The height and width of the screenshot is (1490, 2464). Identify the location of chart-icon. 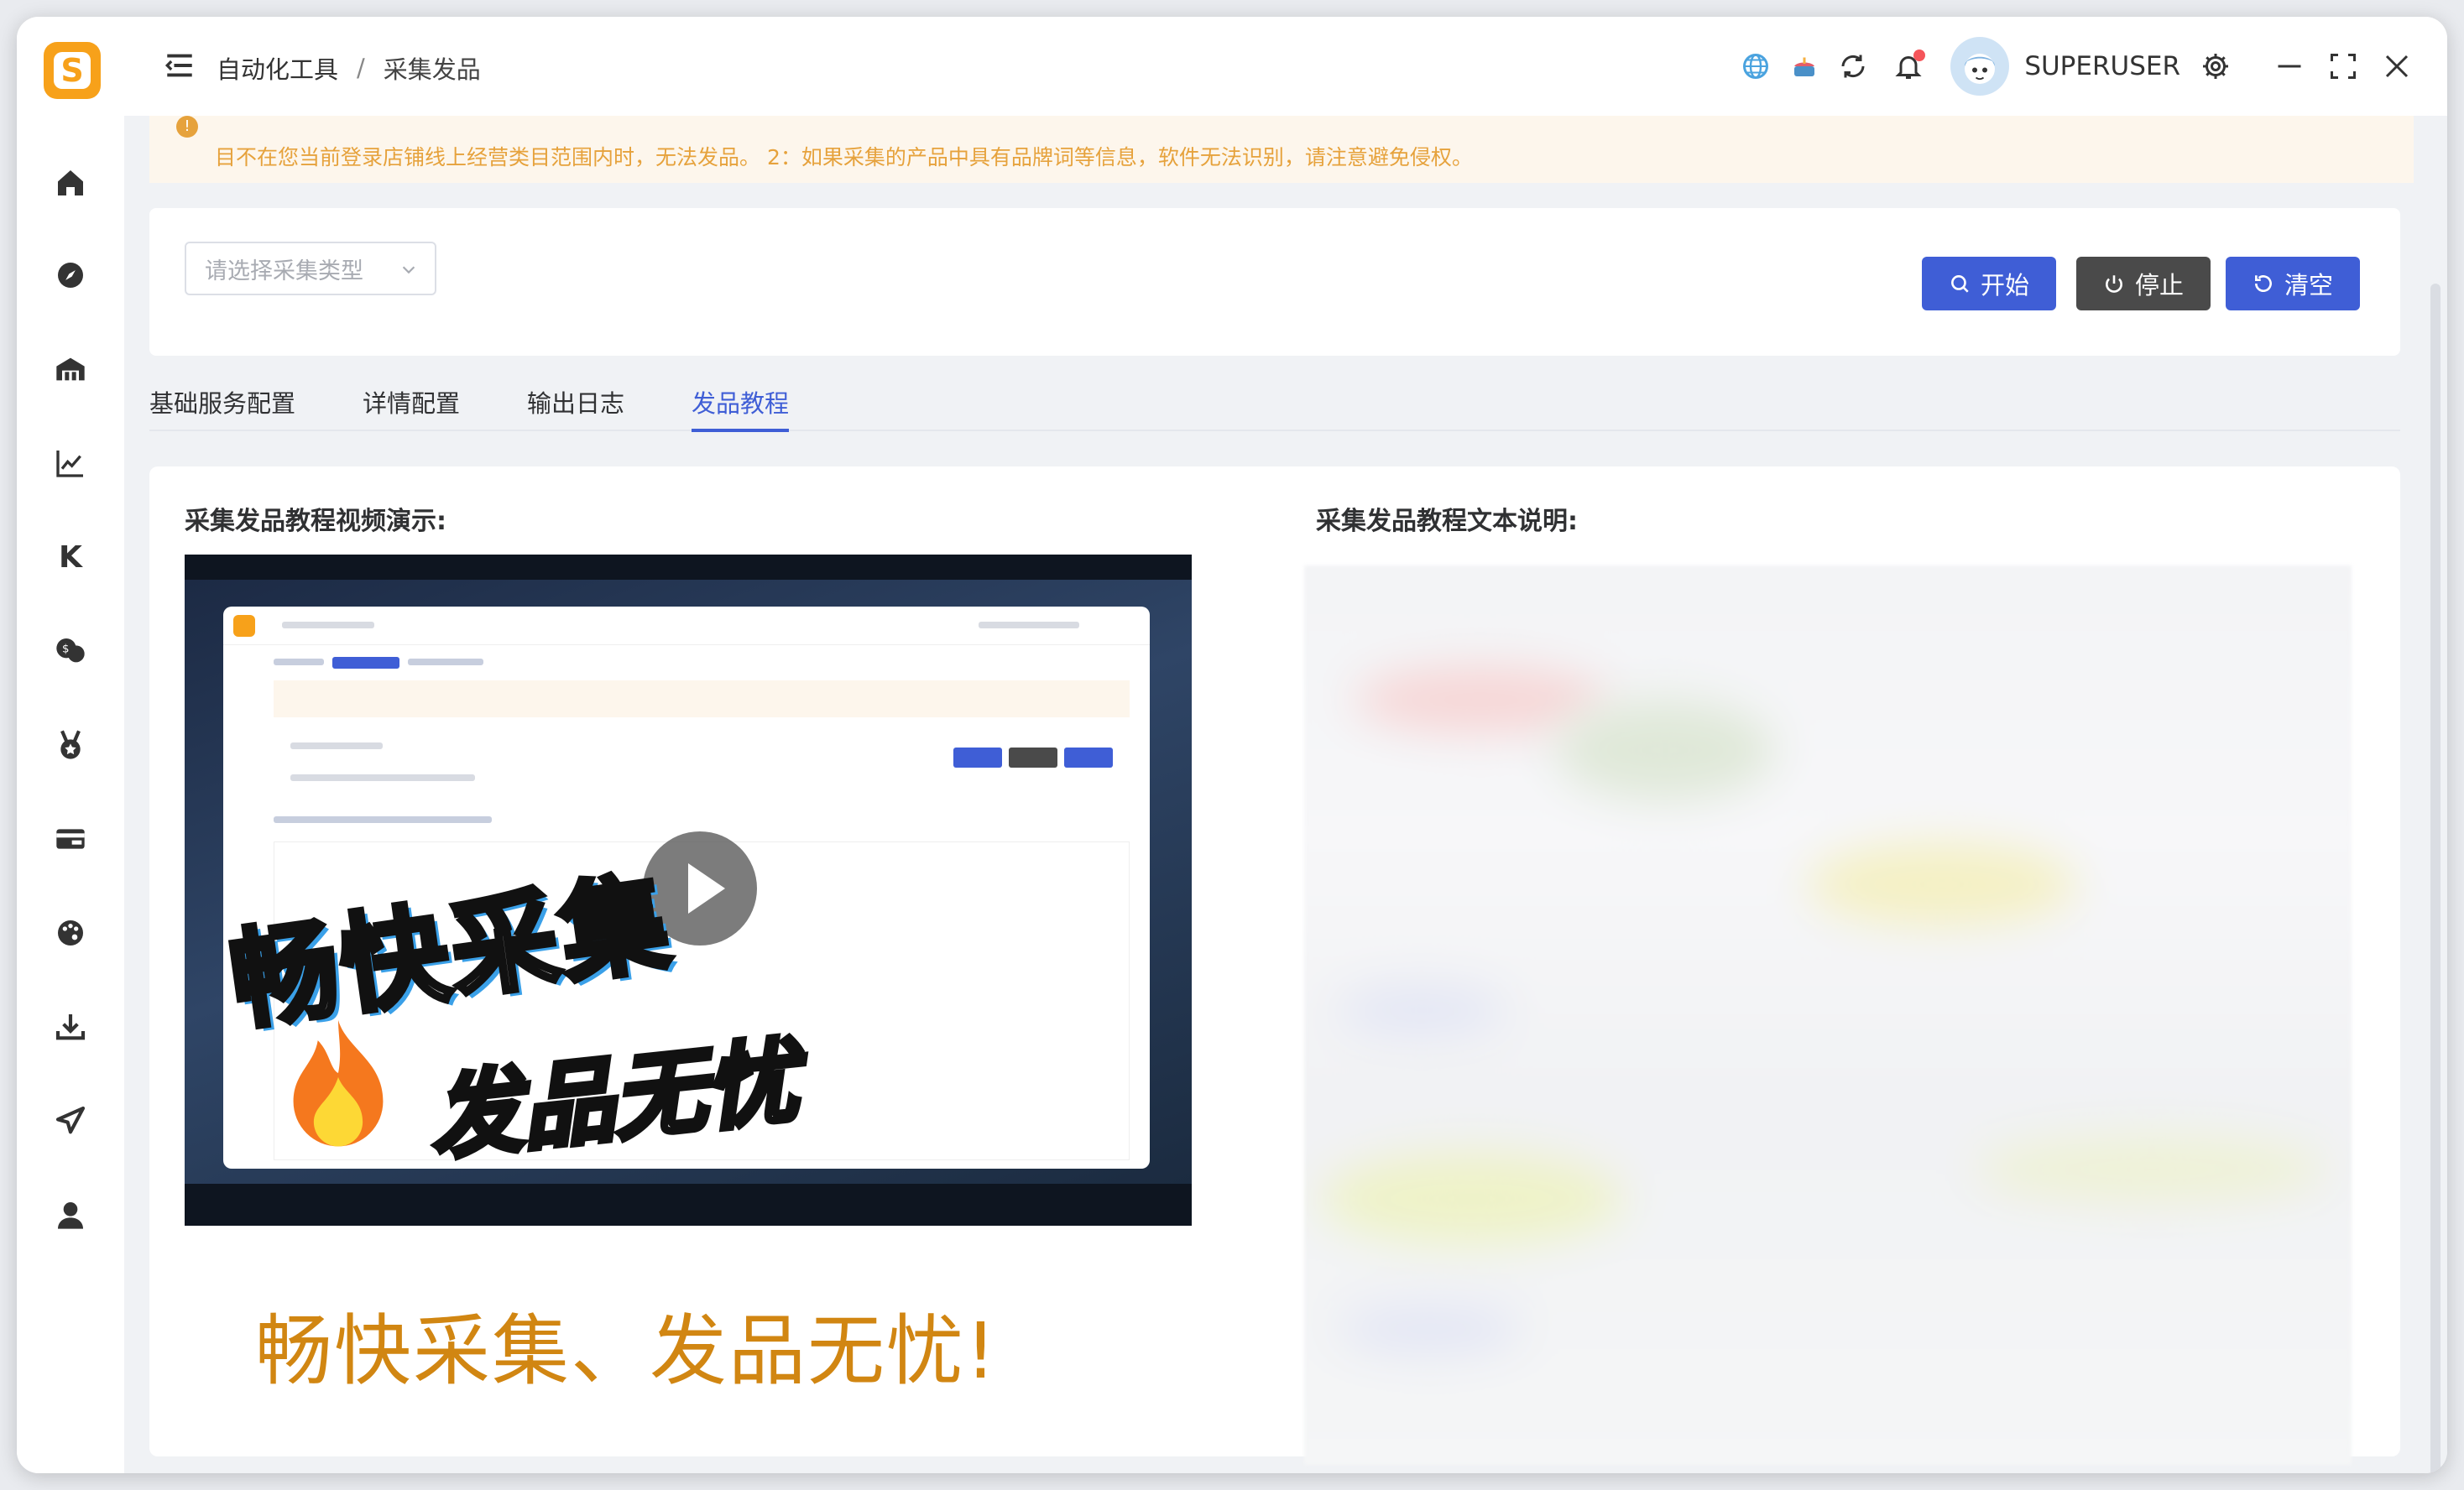
(70, 463).